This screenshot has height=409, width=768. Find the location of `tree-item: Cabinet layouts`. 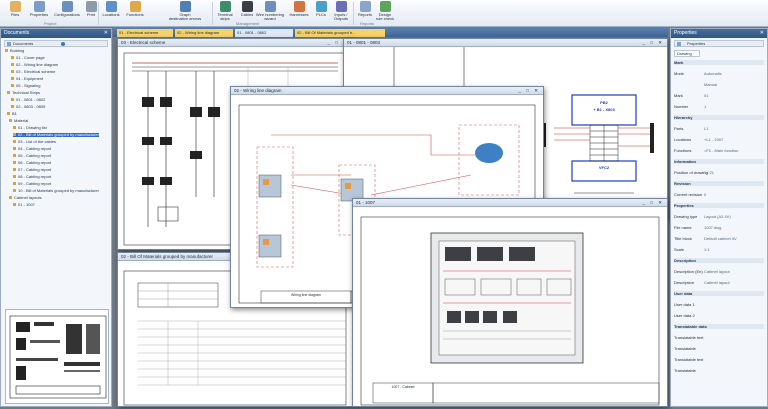

tree-item: Cabinet layouts is located at coordinates (25, 198).